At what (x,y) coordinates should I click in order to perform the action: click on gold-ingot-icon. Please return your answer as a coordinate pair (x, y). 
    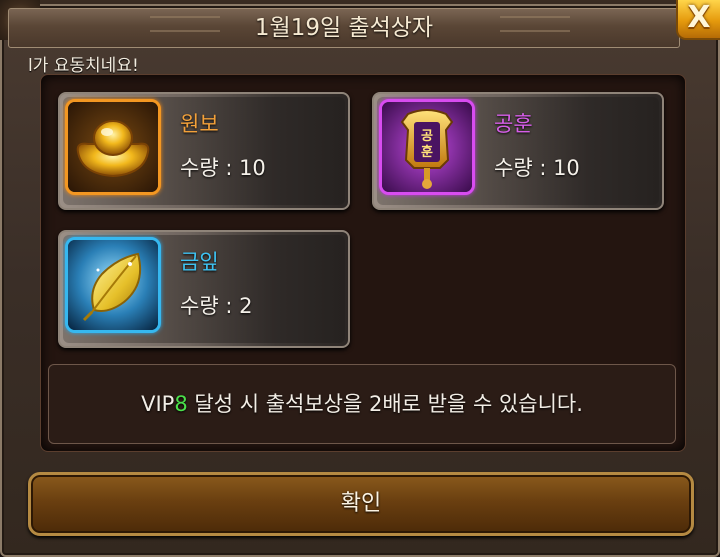
    Looking at the image, I should click on (113, 147).